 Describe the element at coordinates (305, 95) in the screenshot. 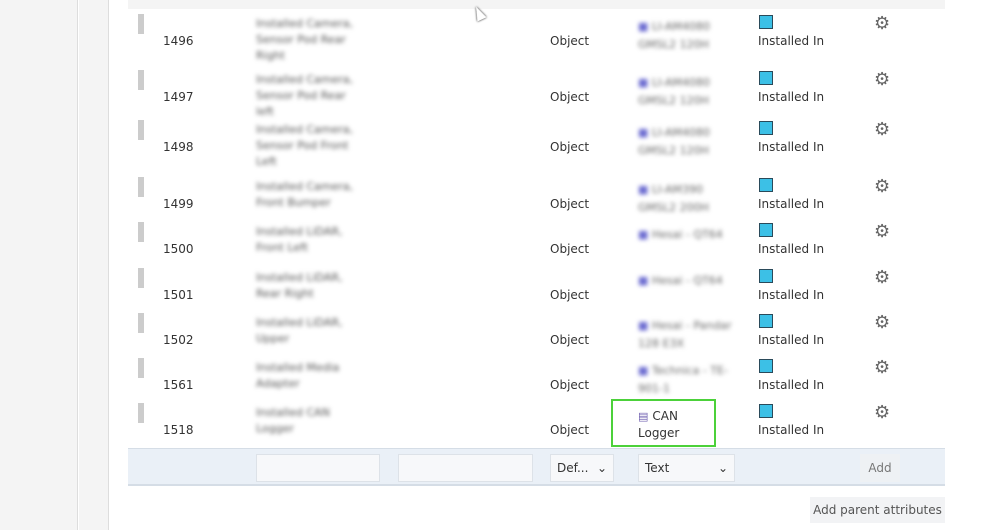

I see `row-name: Installed Camera, Sensor Pod Rear left` at that location.